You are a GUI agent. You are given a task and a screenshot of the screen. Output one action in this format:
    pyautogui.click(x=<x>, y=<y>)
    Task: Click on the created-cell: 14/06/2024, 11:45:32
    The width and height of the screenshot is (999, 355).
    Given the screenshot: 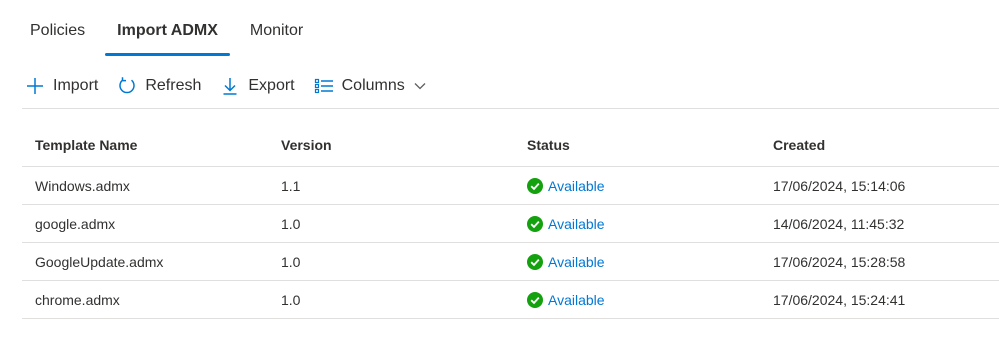 What is the action you would take?
    pyautogui.click(x=839, y=223)
    